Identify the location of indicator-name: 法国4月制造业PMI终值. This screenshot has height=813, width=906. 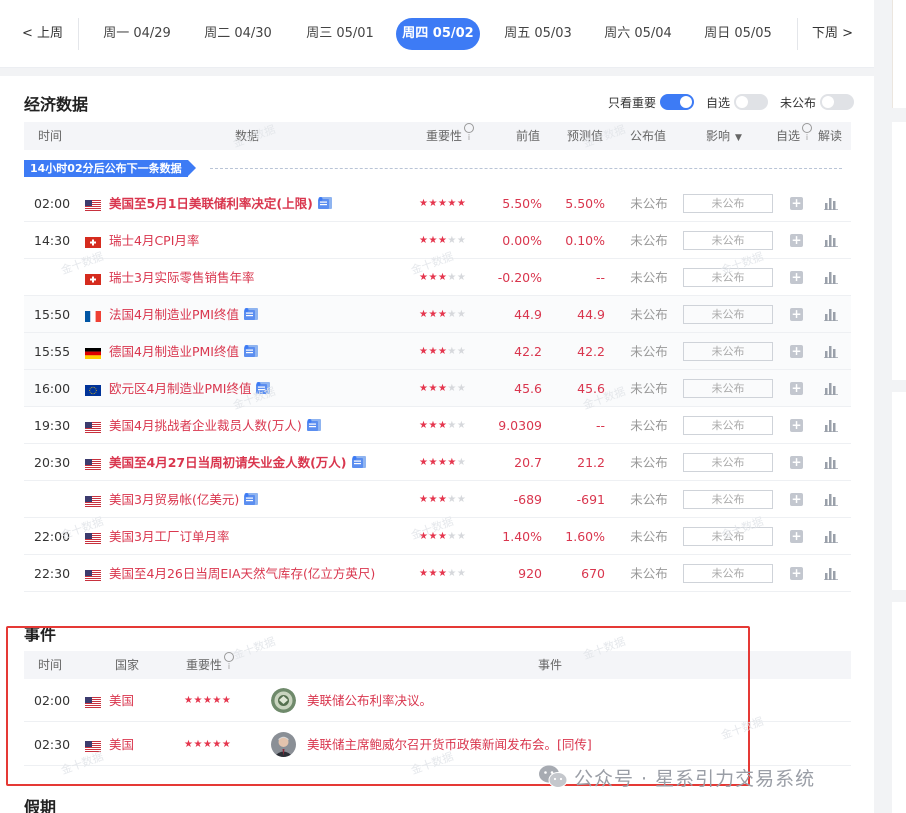
(184, 314).